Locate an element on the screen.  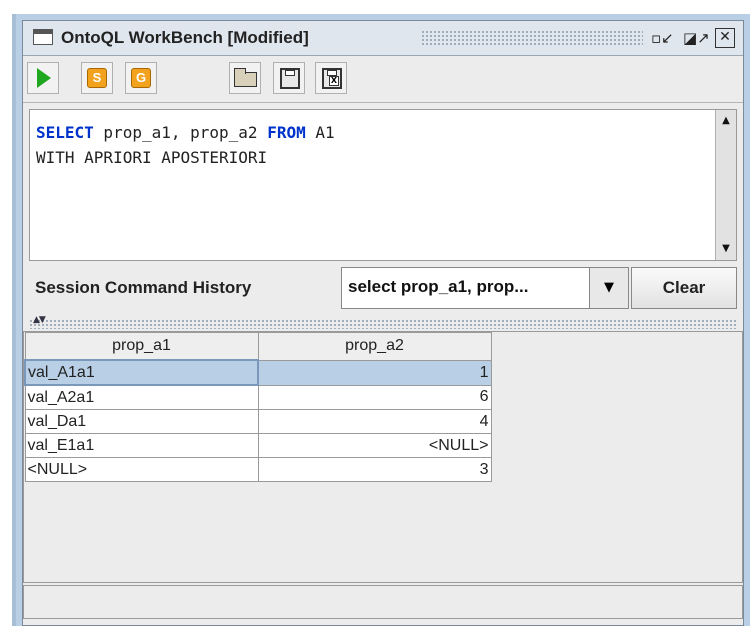
table-row: val_A2a1 6 is located at coordinates (258, 397).